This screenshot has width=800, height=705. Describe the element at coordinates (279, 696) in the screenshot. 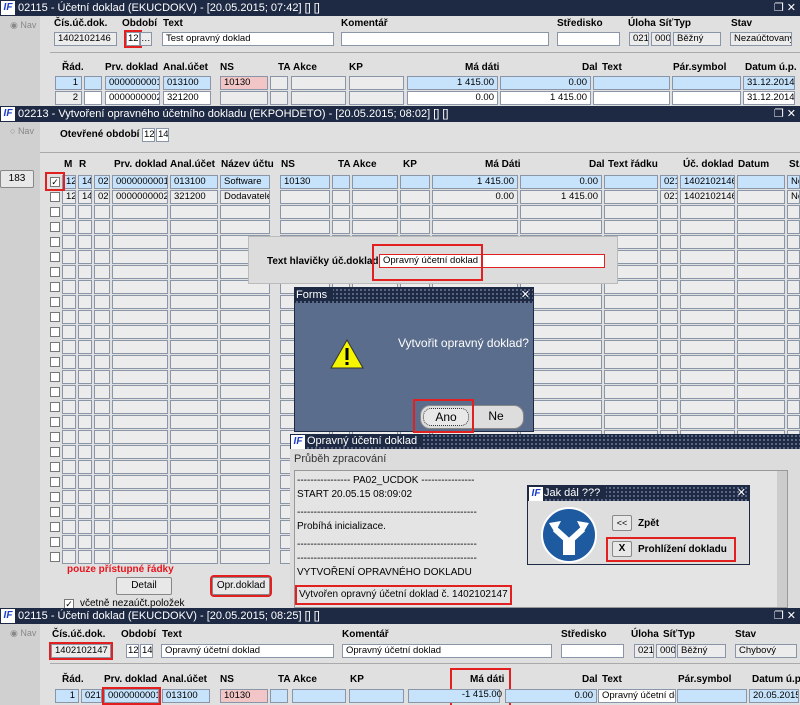

I see `cell-ta` at that location.